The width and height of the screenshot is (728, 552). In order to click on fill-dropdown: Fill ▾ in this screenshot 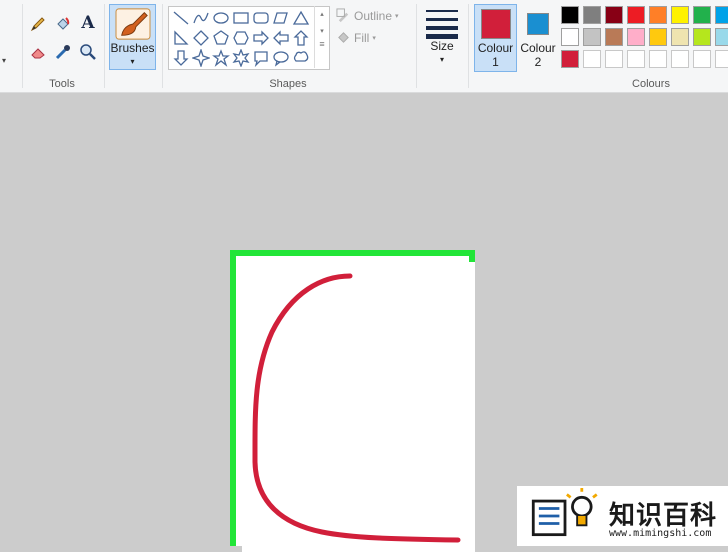, I will do `click(356, 37)`.